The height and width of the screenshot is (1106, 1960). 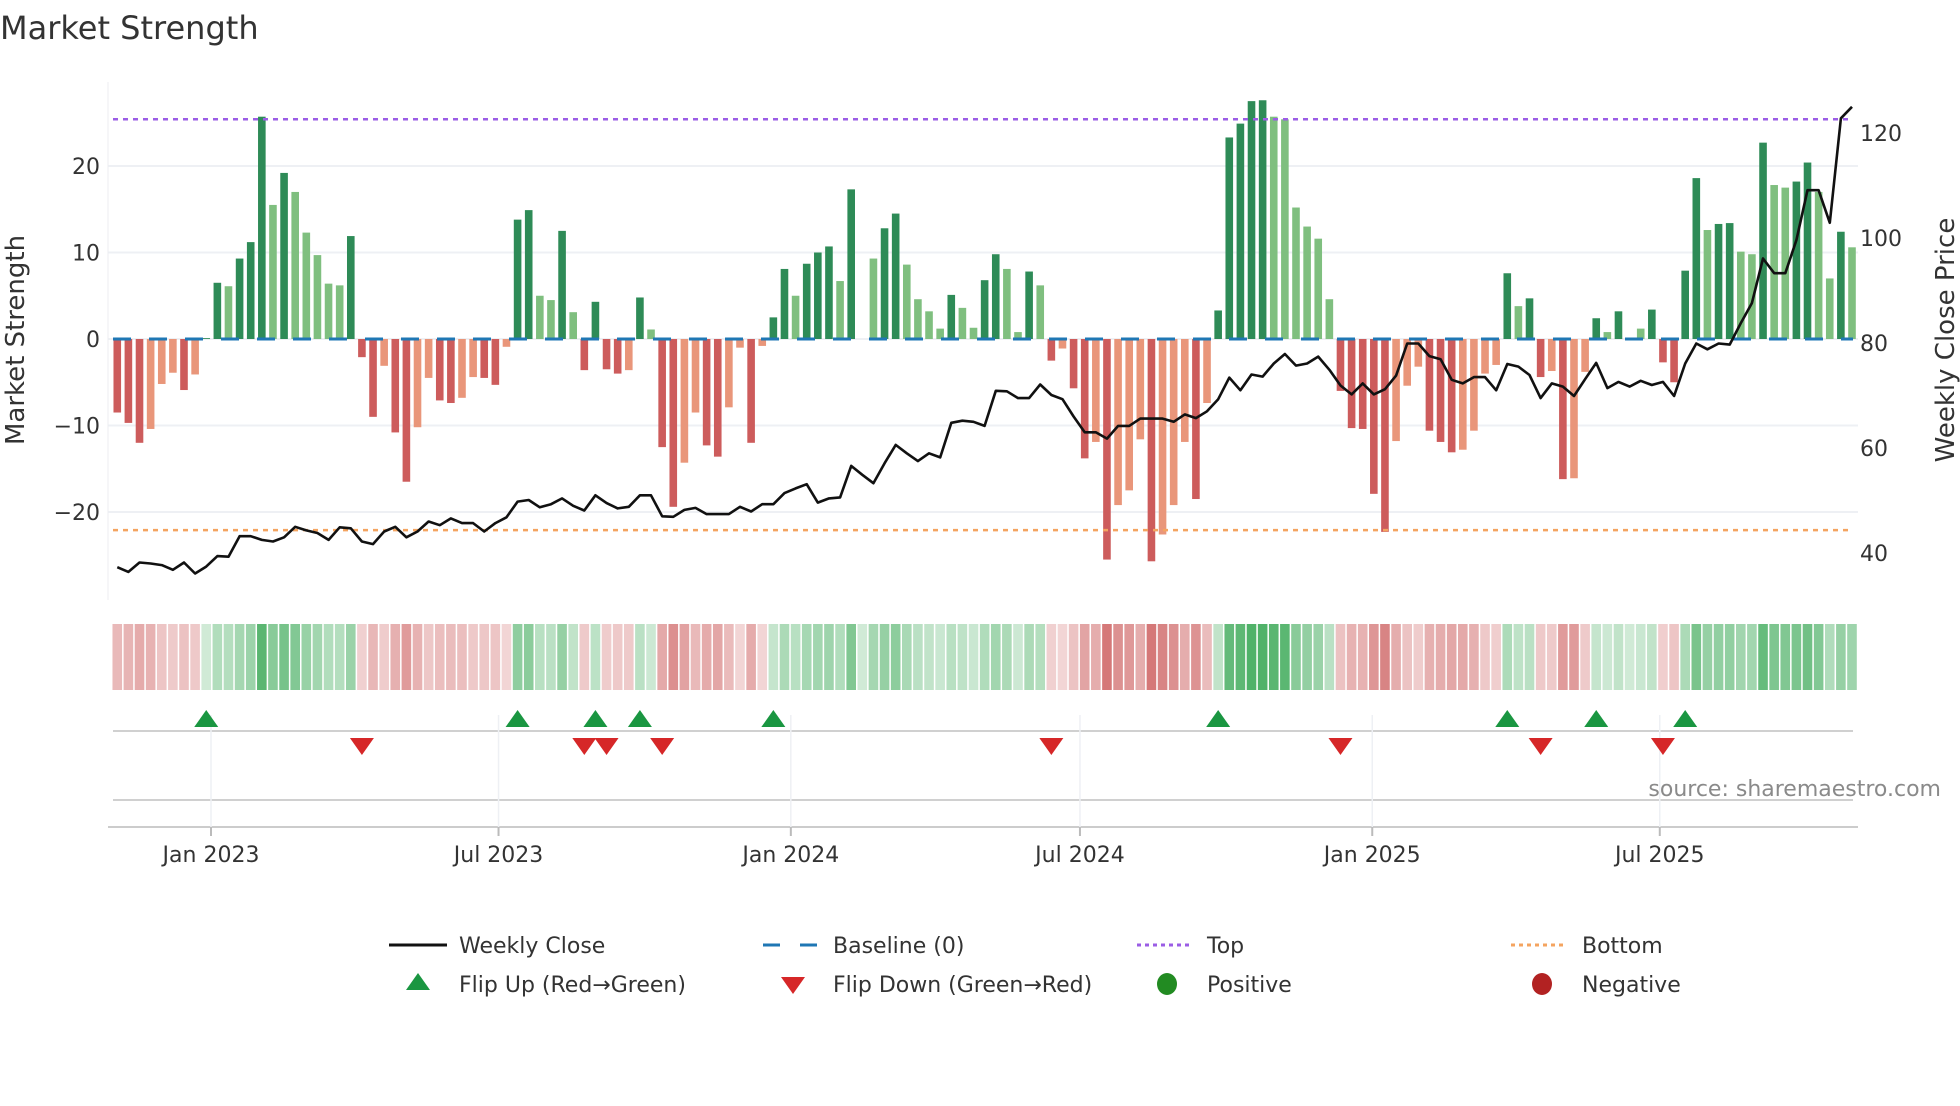 What do you see at coordinates (77, 427) in the screenshot?
I see `y-tick-label: −10` at bounding box center [77, 427].